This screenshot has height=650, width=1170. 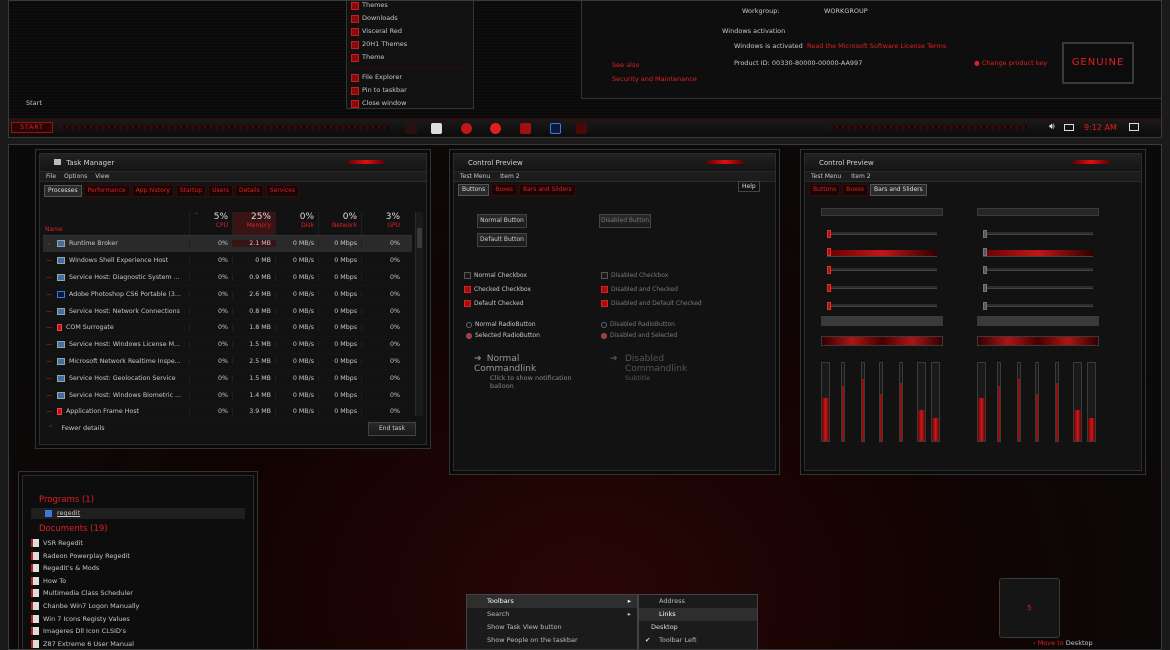 What do you see at coordinates (495, 275) in the screenshot?
I see `normal-checkbox: Normal Checkbox` at bounding box center [495, 275].